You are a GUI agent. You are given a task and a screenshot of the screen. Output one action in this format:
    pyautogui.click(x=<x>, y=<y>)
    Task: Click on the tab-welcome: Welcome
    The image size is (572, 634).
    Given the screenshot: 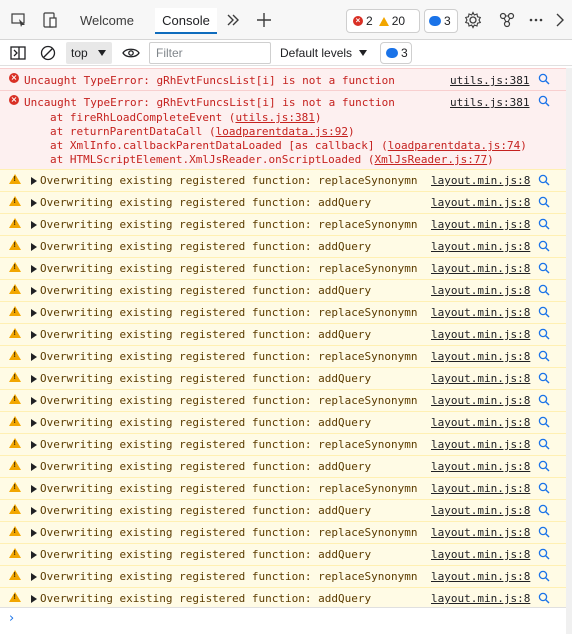 What is the action you would take?
    pyautogui.click(x=107, y=21)
    